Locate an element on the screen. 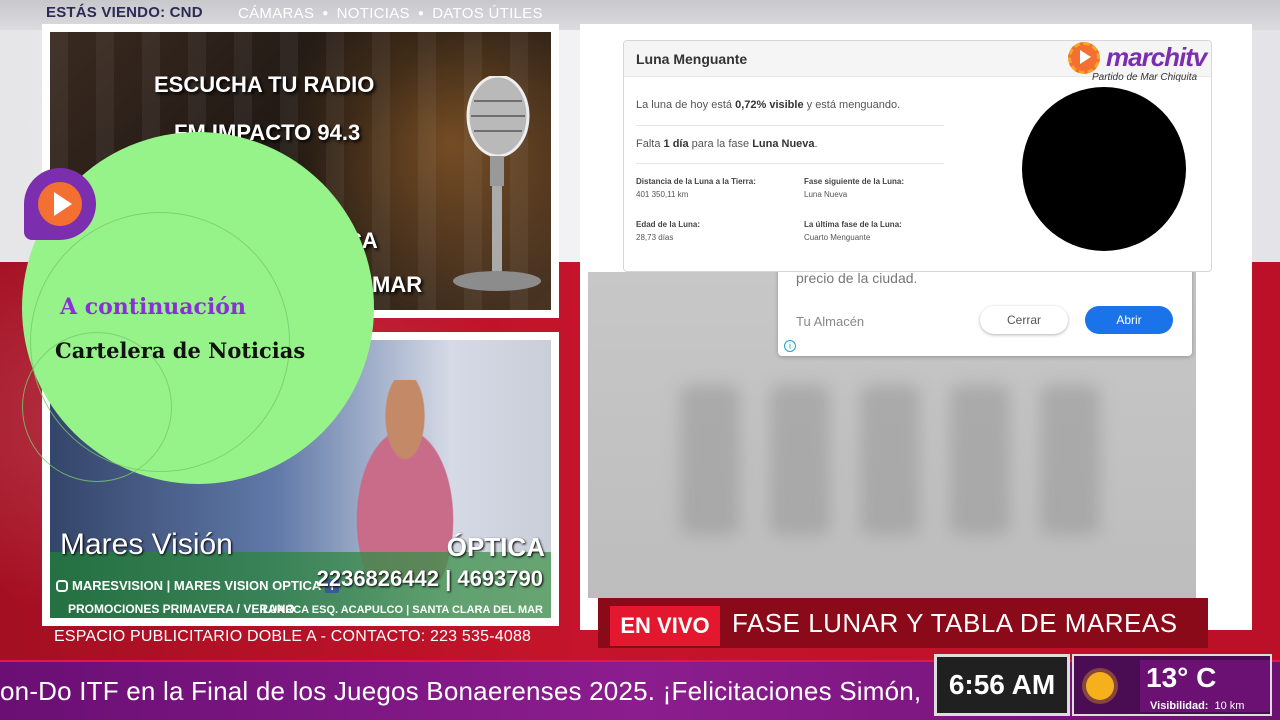 Image resolution: width=1280 pixels, height=720 pixels. marchitv-logo: marchitv Partido de Mar Chiquita is located at coordinates (1139, 62).